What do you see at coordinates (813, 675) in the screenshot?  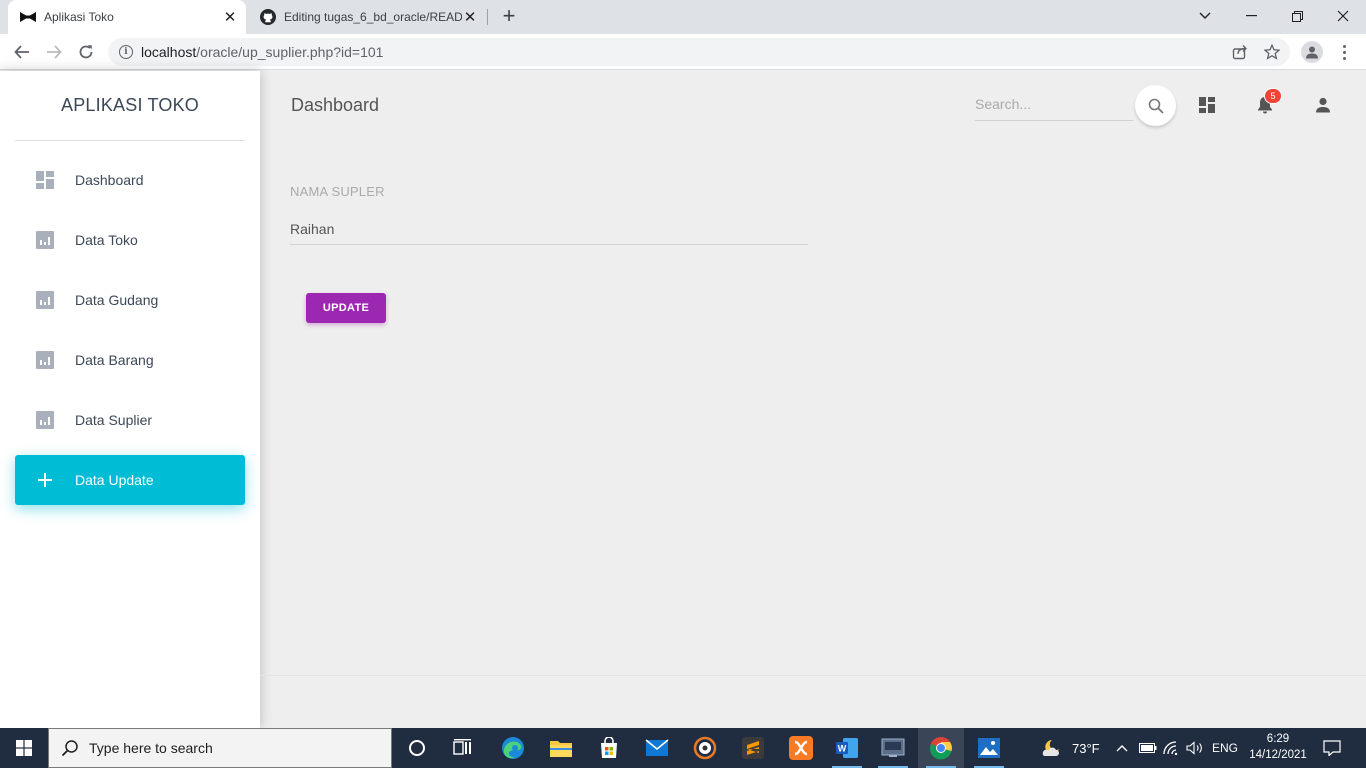 I see `footer-divider` at bounding box center [813, 675].